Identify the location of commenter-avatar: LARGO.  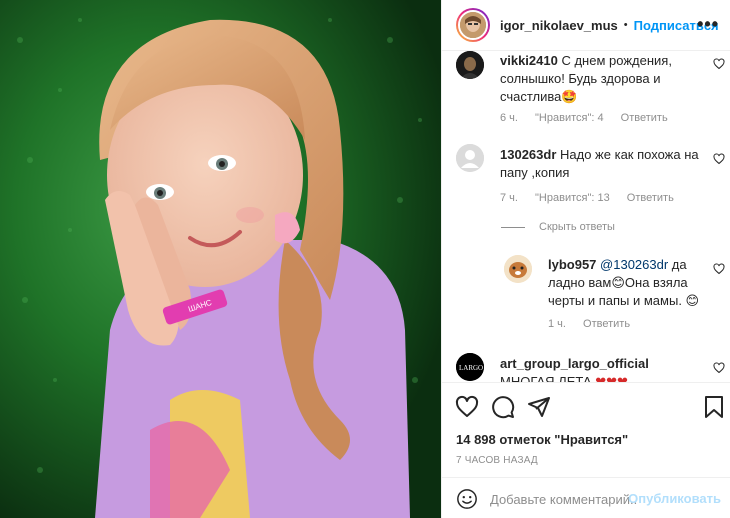
(470, 367).